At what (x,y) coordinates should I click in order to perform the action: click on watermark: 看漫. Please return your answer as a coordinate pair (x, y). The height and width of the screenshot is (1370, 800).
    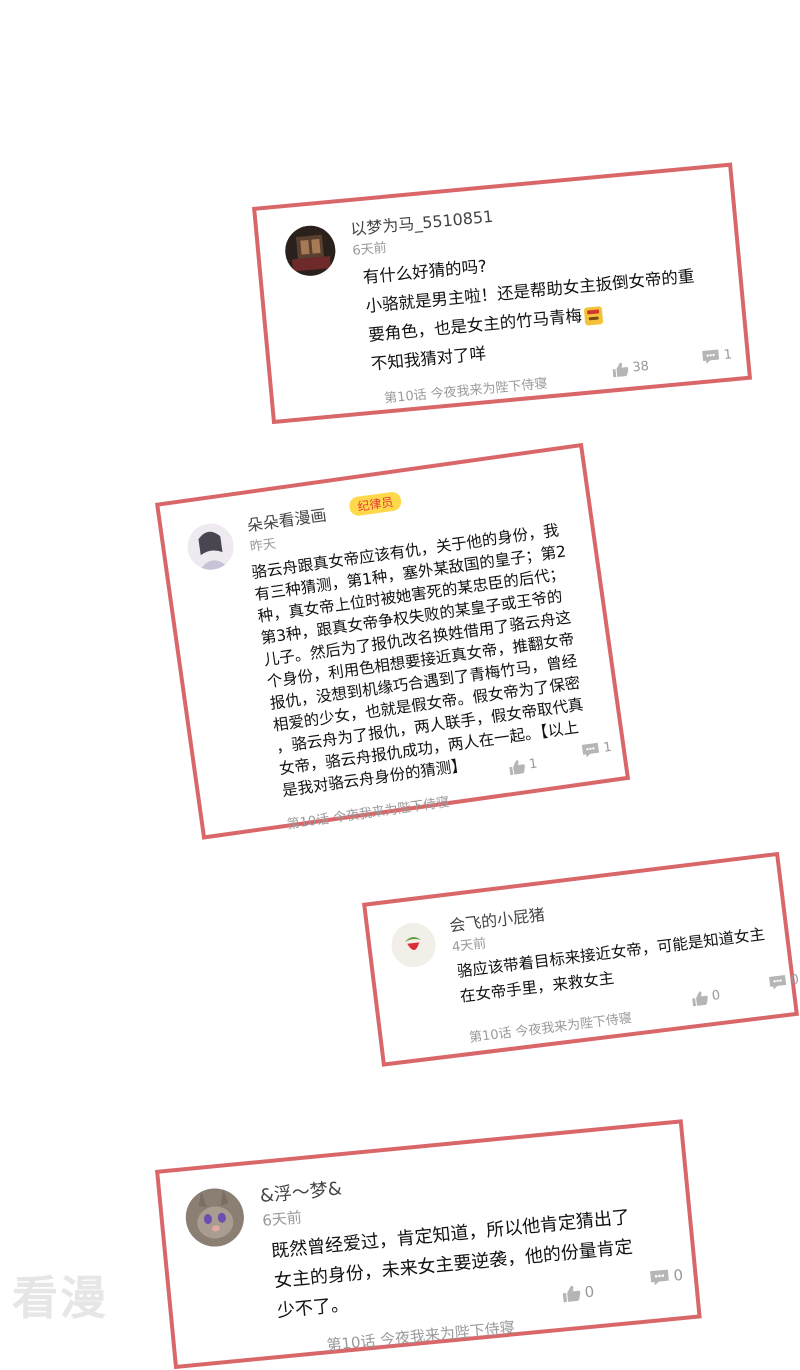
    Looking at the image, I should click on (60, 1298).